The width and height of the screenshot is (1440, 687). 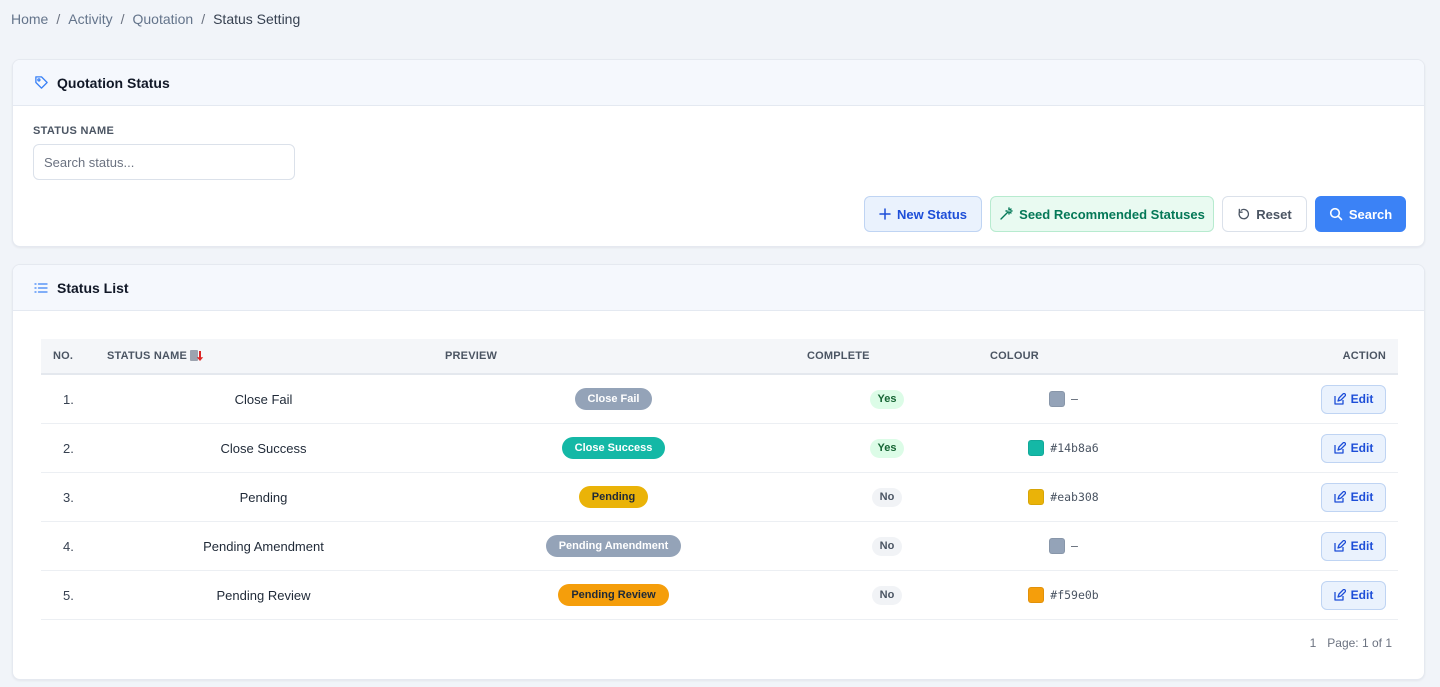 I want to click on reset-label: Reset, so click(x=1274, y=214).